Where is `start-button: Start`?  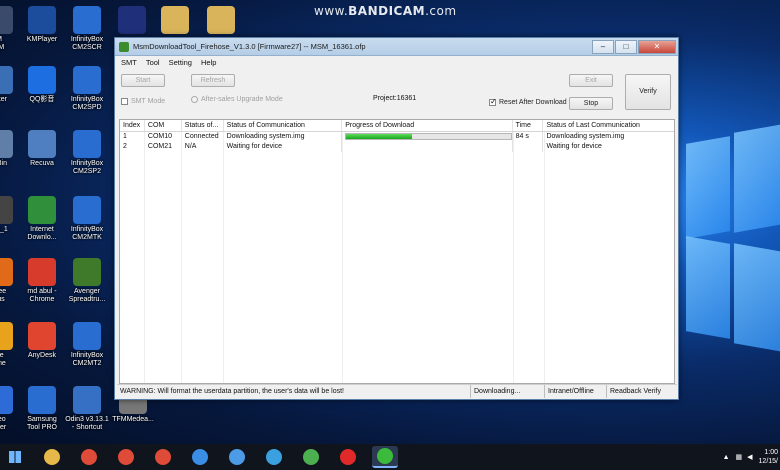
start-button: Start is located at coordinates (143, 80).